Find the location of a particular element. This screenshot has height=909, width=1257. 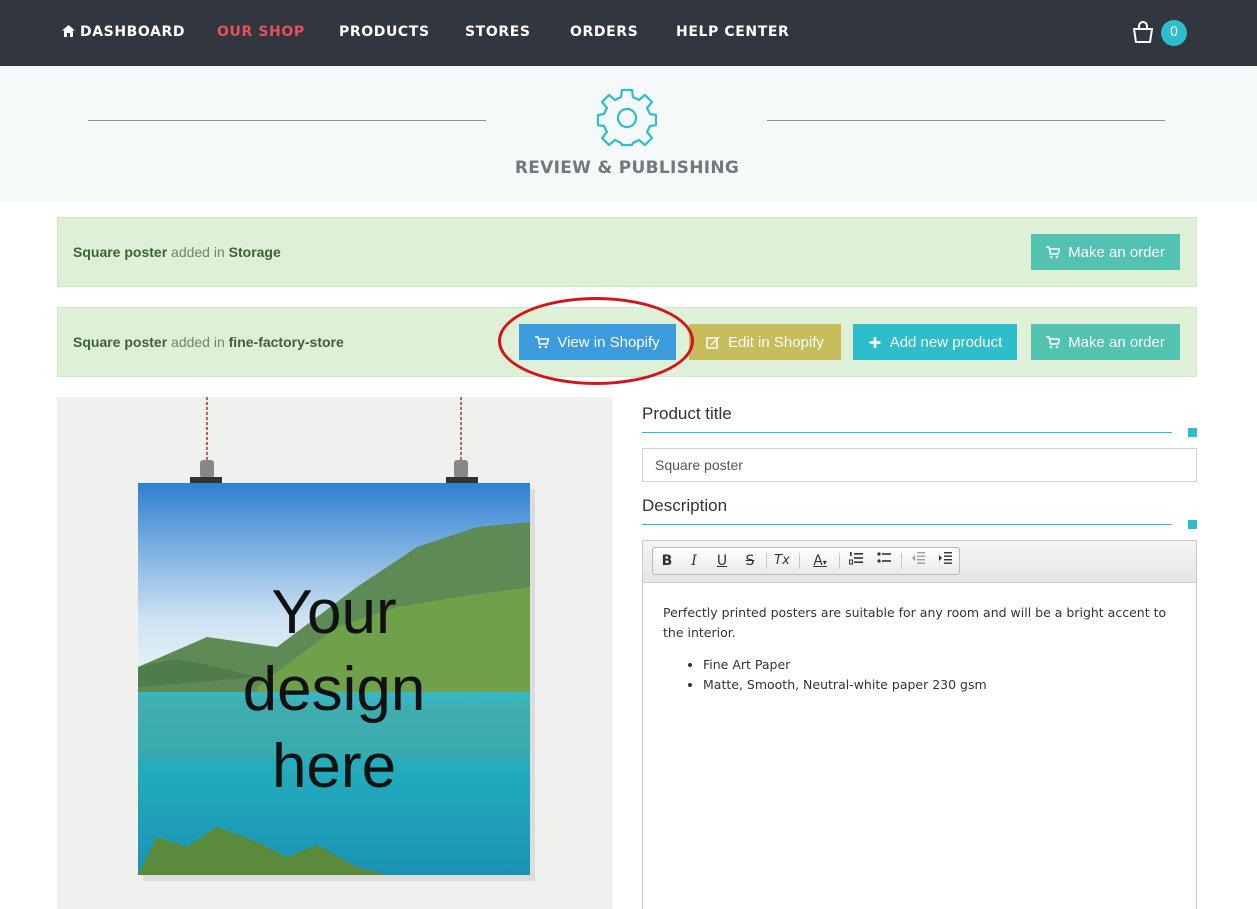

toolbar-group: B I U S Tx A▾ is located at coordinates (806, 561).